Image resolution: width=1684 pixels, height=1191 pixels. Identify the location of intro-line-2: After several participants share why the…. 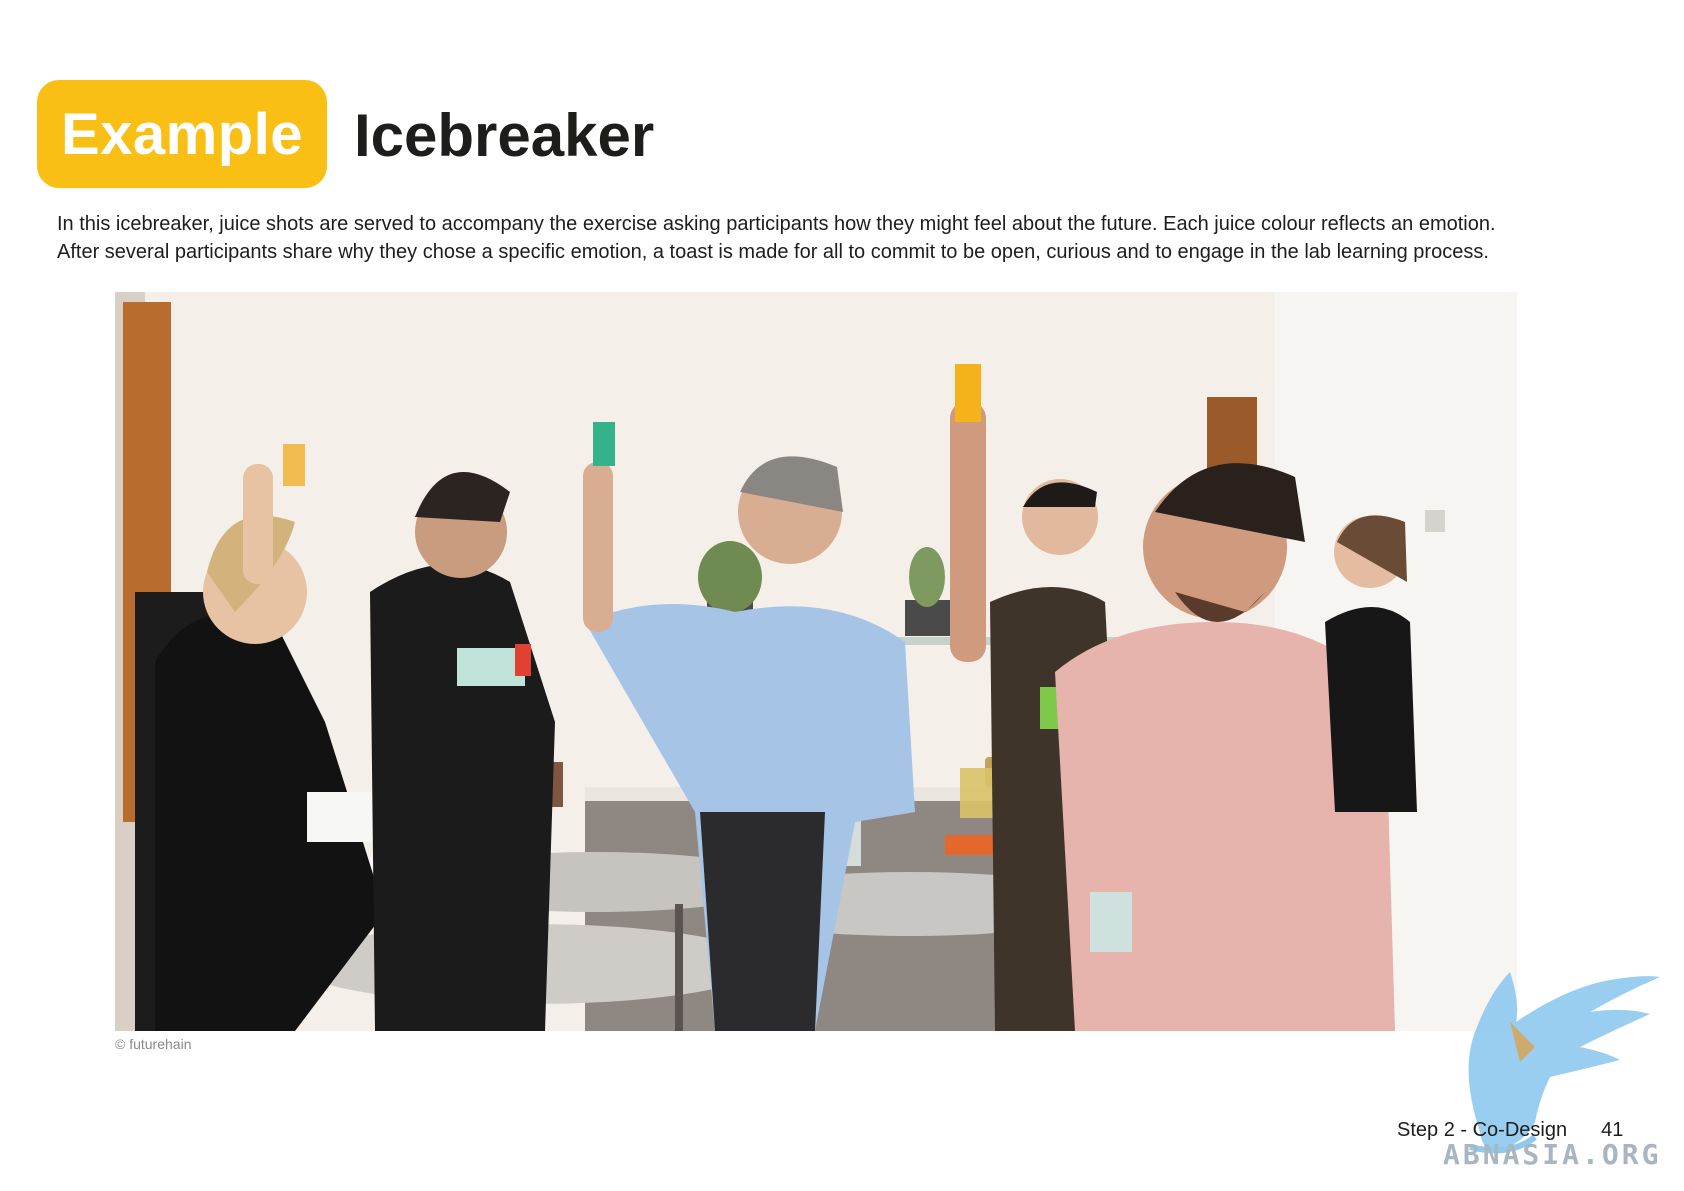
(773, 252).